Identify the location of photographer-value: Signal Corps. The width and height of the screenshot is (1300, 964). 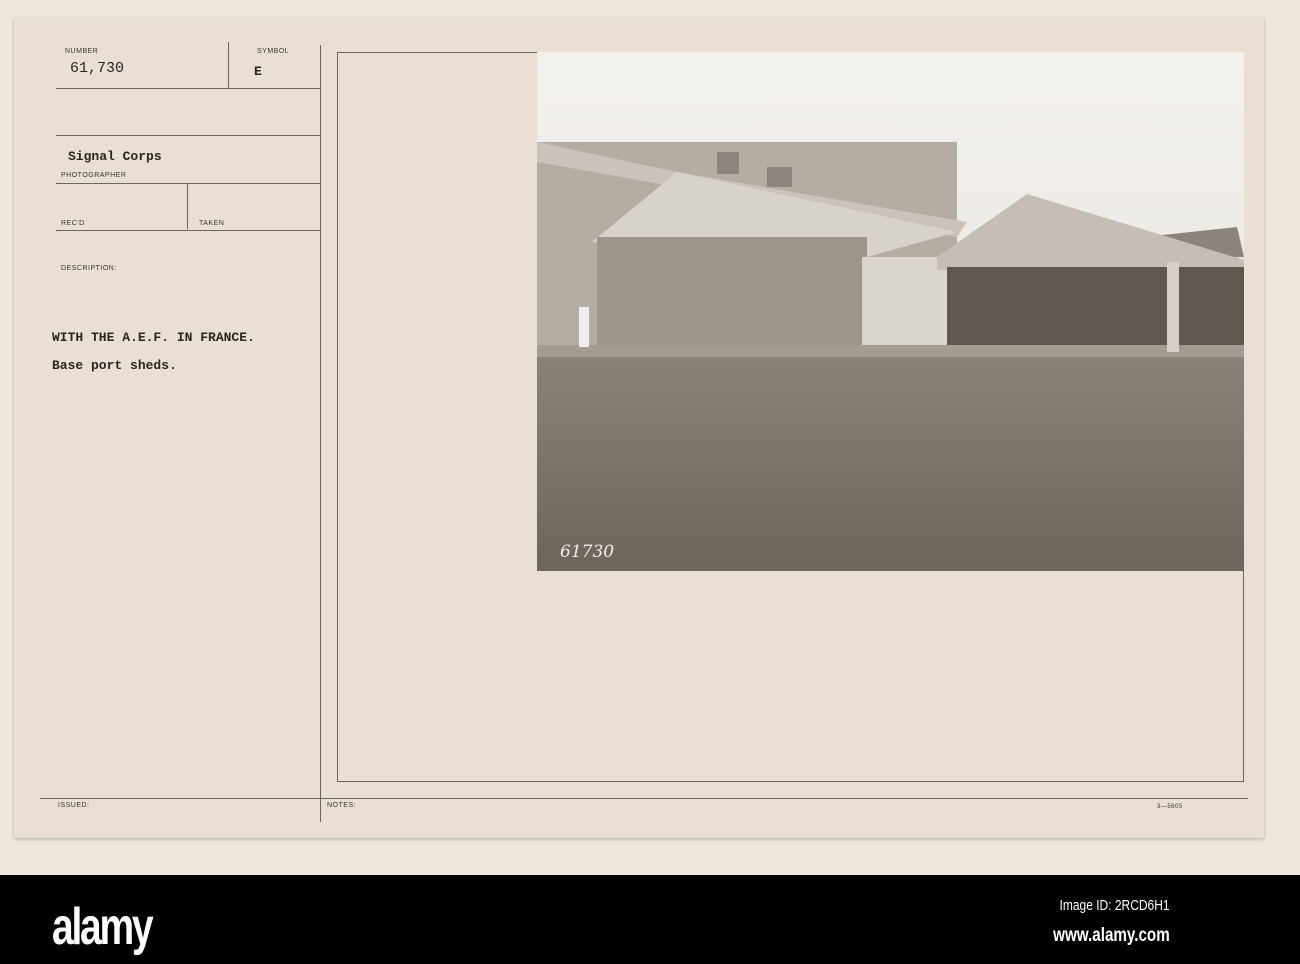
(115, 156).